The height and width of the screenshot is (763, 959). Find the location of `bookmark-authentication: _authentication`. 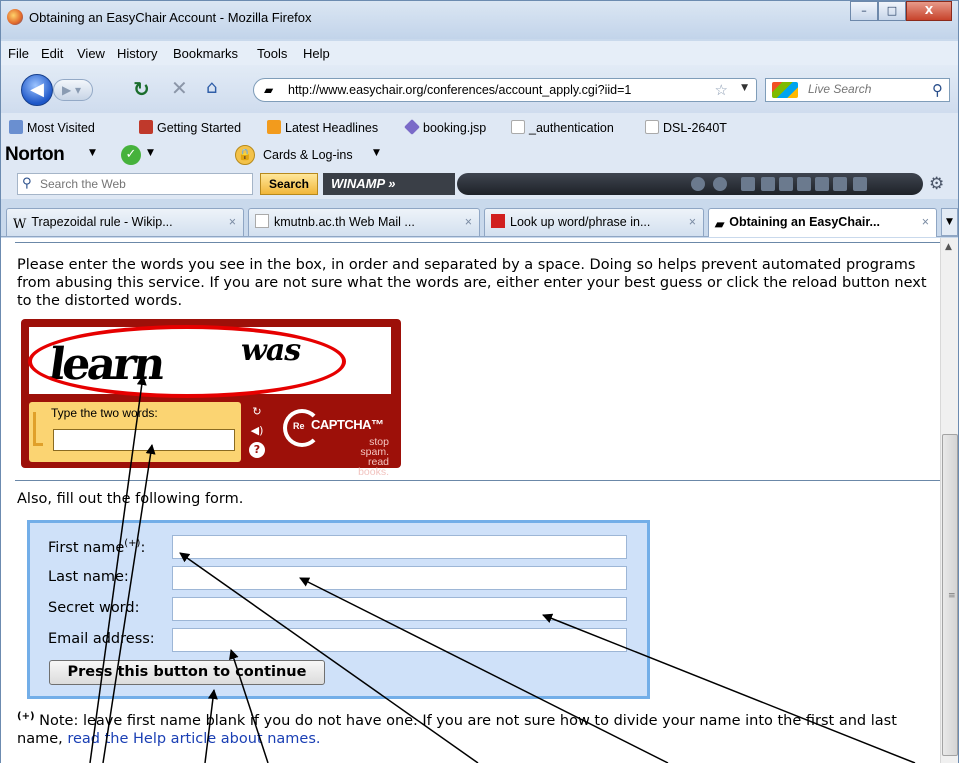

bookmark-authentication: _authentication is located at coordinates (562, 127).